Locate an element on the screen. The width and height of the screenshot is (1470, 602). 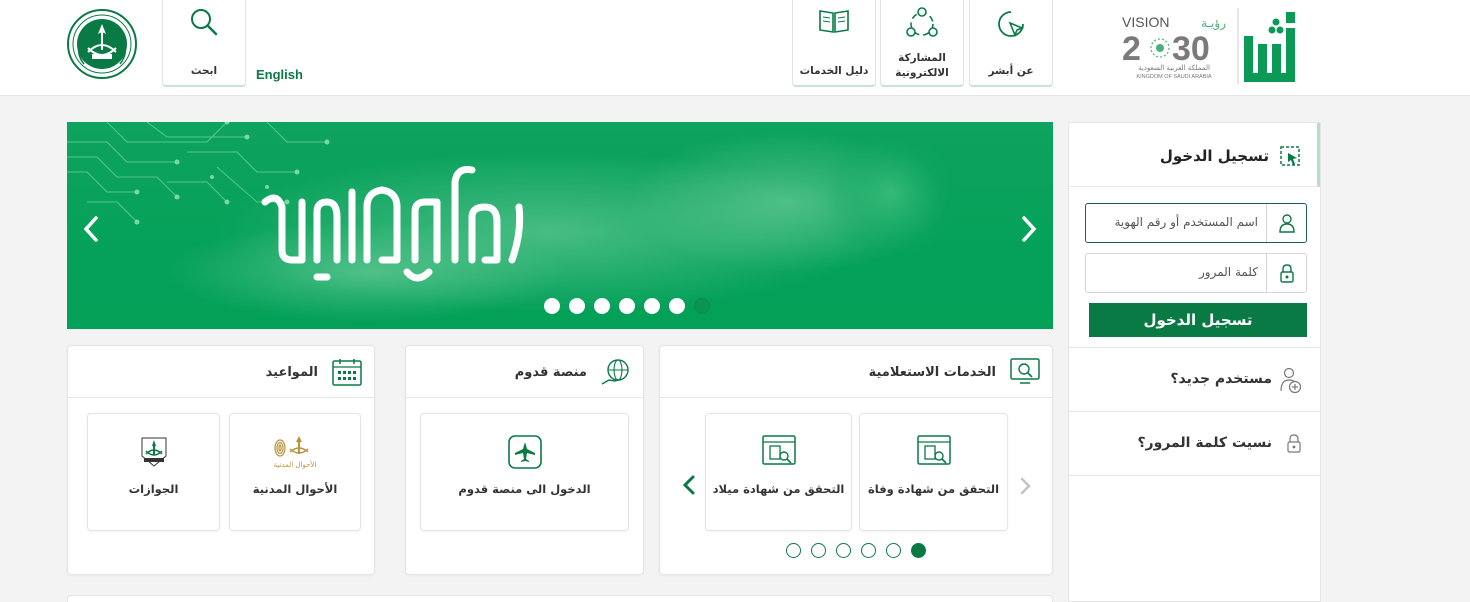
service-tile-death-certificate: التحقق من شهادة وفاة is located at coordinates (933, 472).